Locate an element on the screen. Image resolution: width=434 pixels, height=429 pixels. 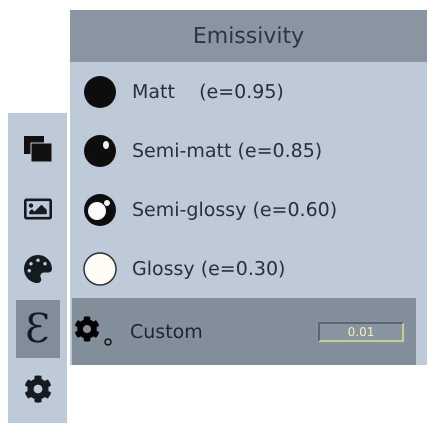
panel-title: Emissivity is located at coordinates (248, 36).